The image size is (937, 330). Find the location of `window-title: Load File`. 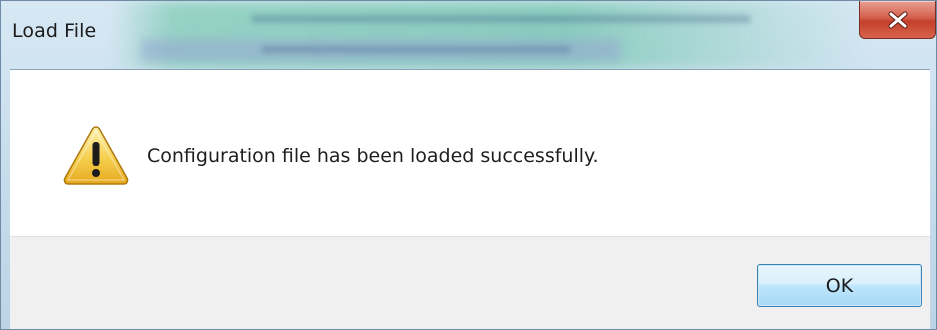

window-title: Load File is located at coordinates (54, 31).